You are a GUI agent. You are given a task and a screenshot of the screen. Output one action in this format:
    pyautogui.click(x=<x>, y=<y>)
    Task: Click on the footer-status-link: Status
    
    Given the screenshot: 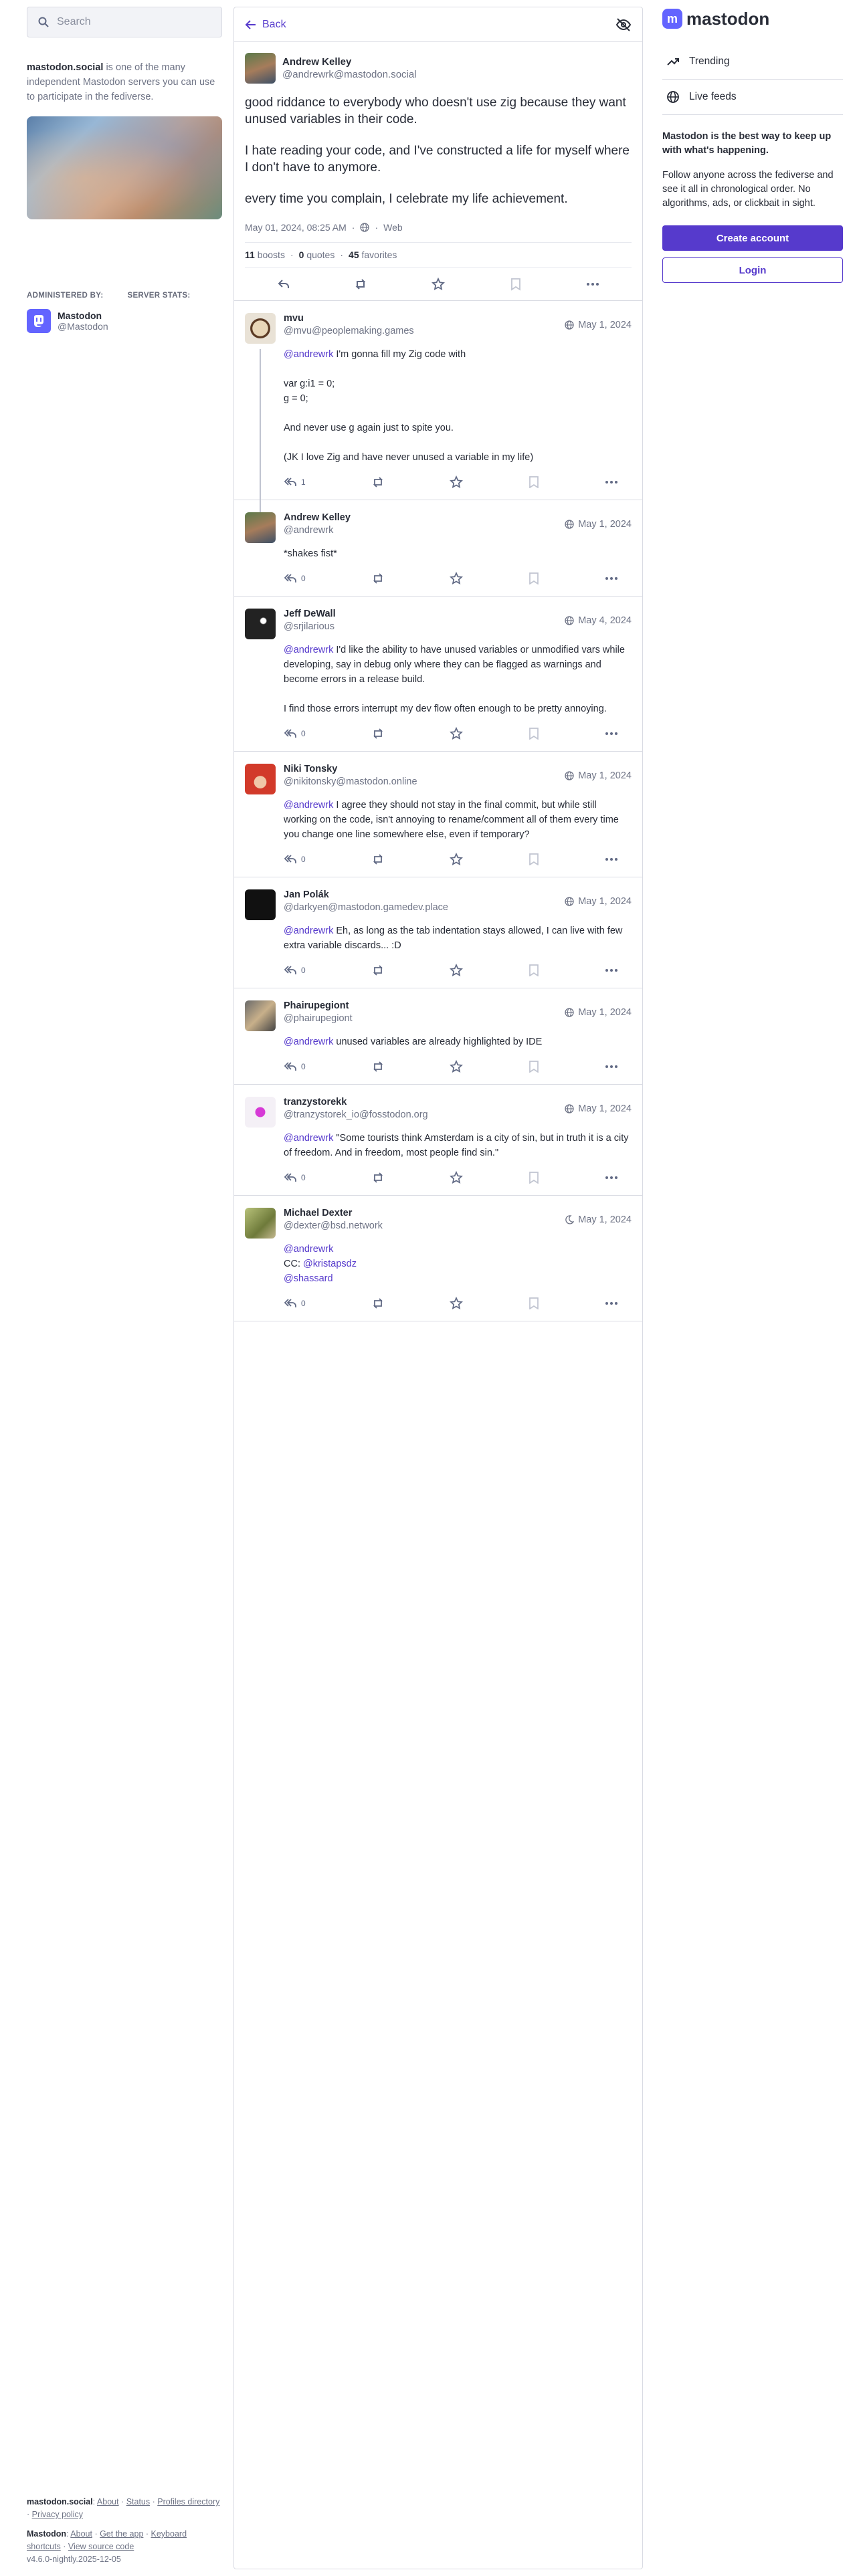 What is the action you would take?
    pyautogui.click(x=138, y=2501)
    